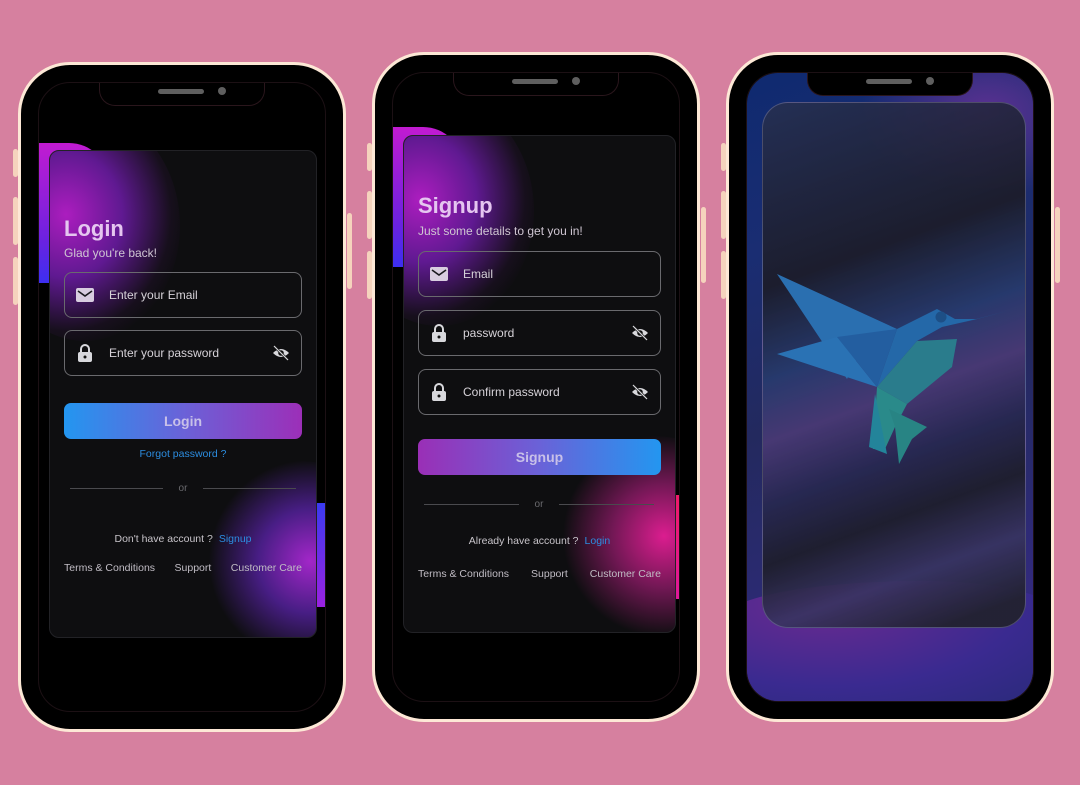 The image size is (1080, 785). What do you see at coordinates (111, 253) in the screenshot?
I see `page-subtitle: Glad you're back!` at bounding box center [111, 253].